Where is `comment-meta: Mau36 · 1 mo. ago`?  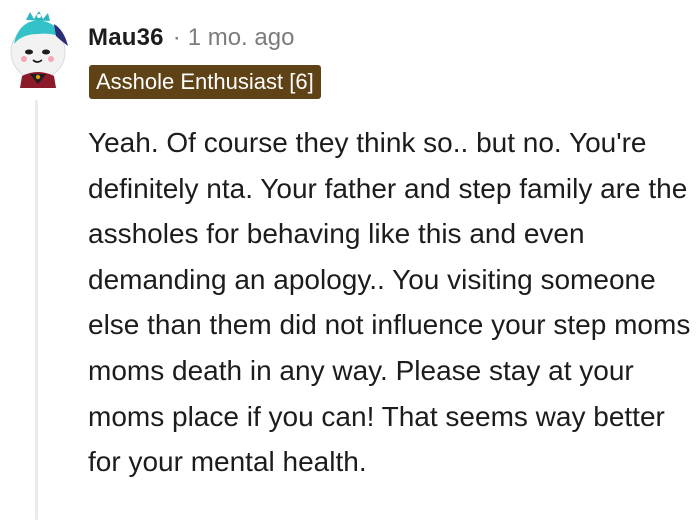
comment-meta: Mau36 · 1 mo. ago is located at coordinates (191, 38).